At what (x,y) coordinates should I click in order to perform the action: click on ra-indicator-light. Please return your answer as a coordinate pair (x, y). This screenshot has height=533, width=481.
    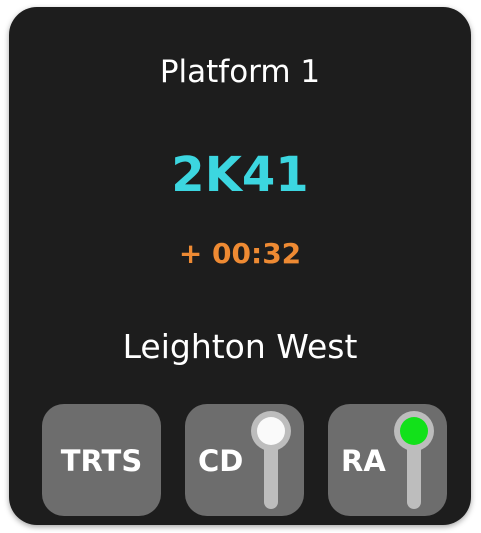
    Looking at the image, I should click on (414, 431).